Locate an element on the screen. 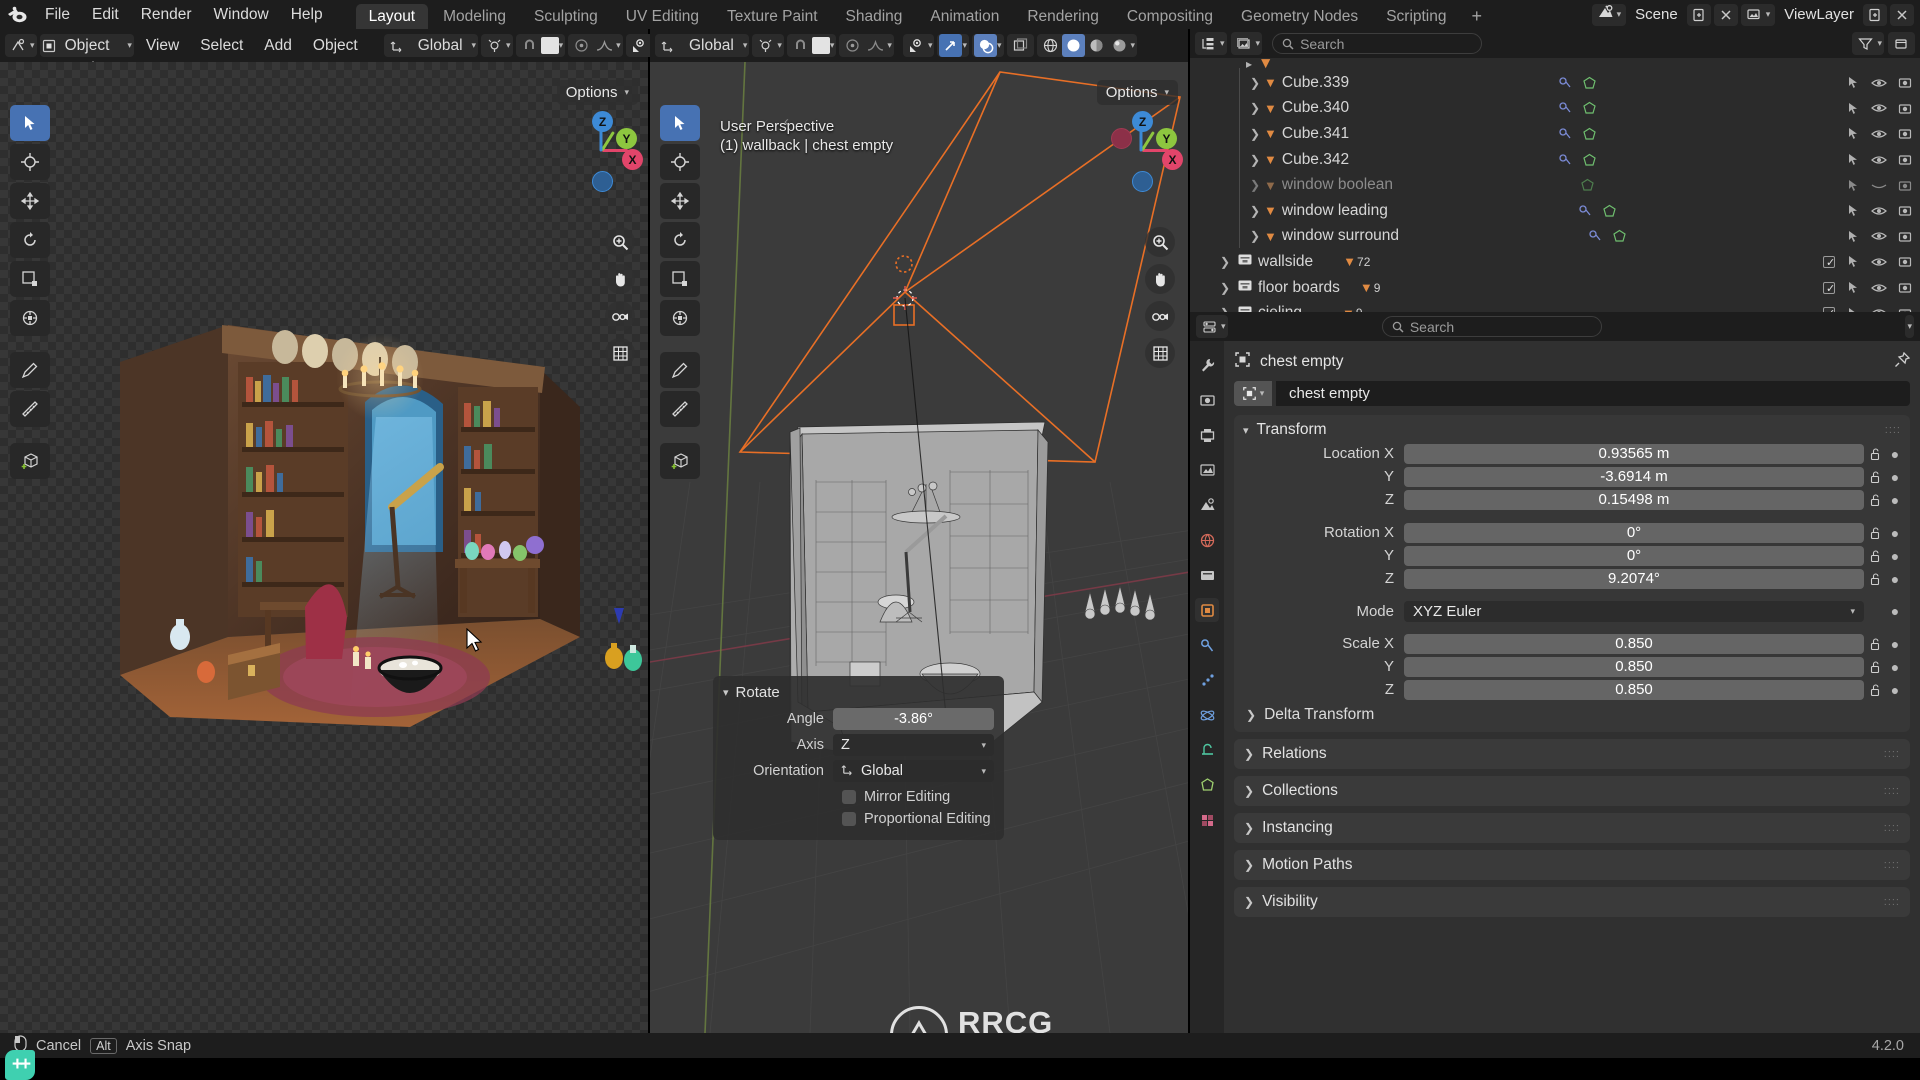 The width and height of the screenshot is (1920, 1080). outliner-row-wallside: ❯ wallside ▼ 72 ✓ is located at coordinates (1555, 262).